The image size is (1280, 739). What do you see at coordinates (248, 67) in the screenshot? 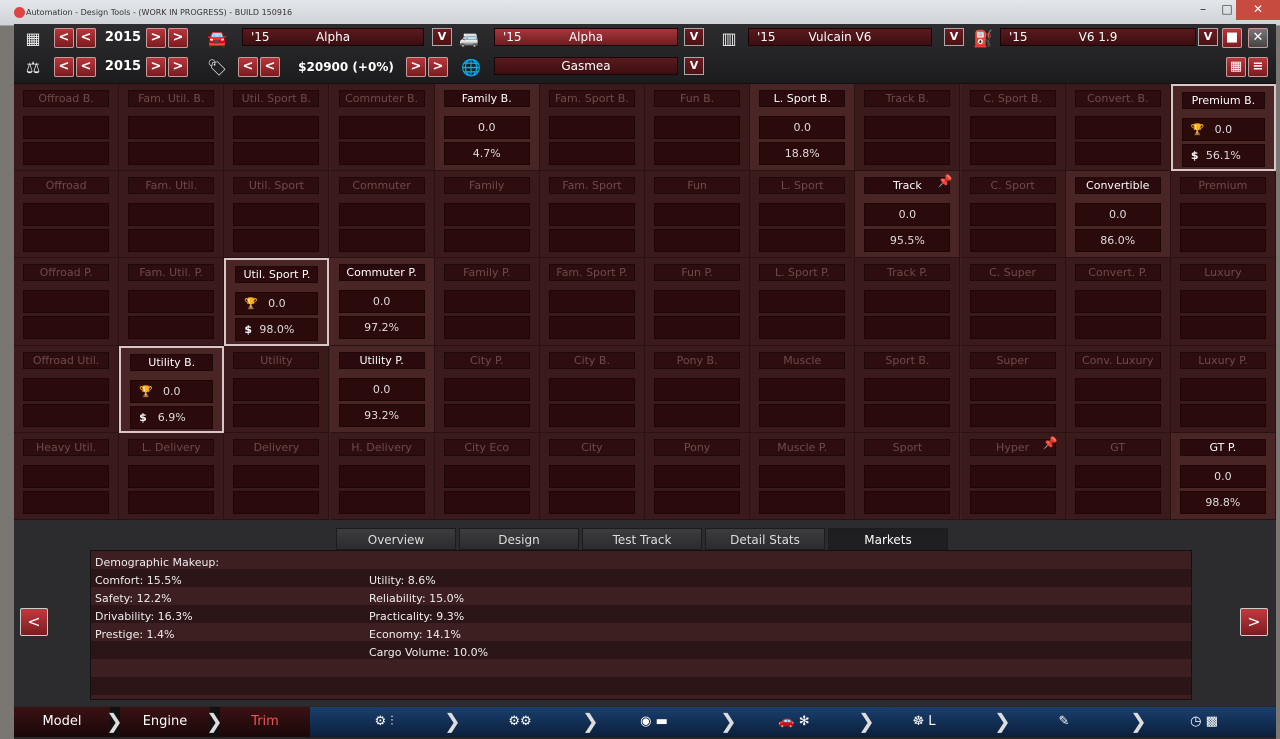
I see `price-prev-fast-button: <` at bounding box center [248, 67].